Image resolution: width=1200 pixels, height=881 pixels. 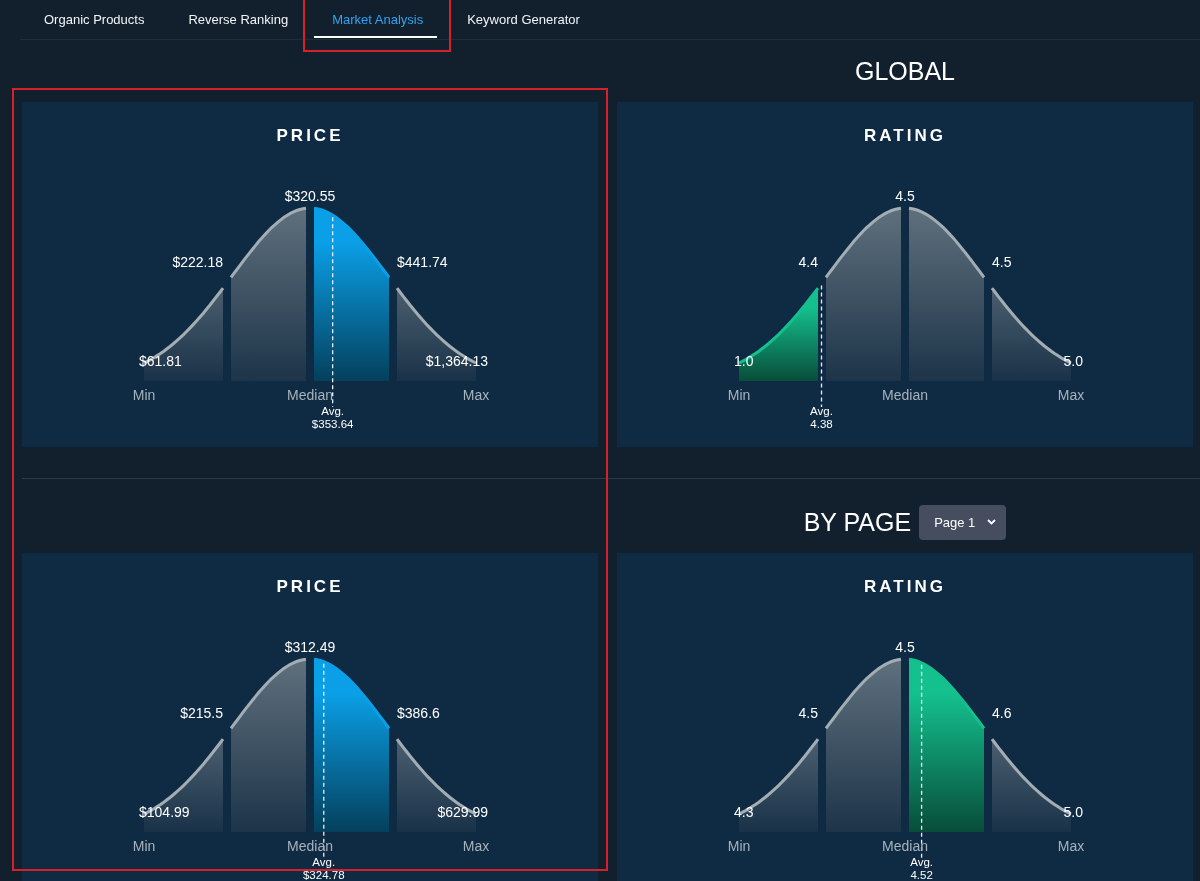 I want to click on value-label: $441.74, so click(x=422, y=262).